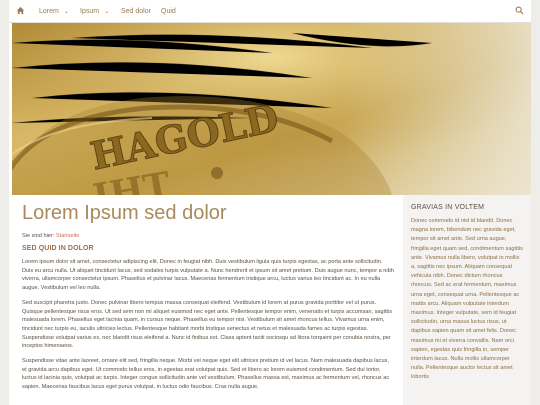 The image size is (540, 405). What do you see at coordinates (270, 11) in the screenshot?
I see `top-navigation: Lorem ⌄ Ipsum ⌄ Sed dolor Quid` at bounding box center [270, 11].